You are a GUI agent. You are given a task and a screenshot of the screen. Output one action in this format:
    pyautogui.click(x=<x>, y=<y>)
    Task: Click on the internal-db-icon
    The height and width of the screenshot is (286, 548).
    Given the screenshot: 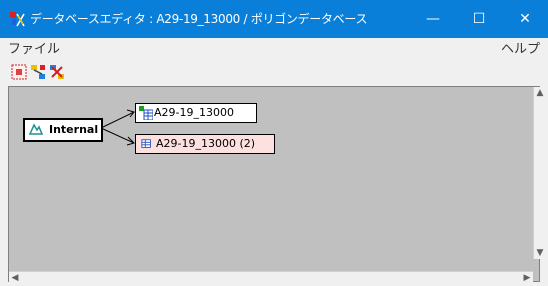 What is the action you would take?
    pyautogui.click(x=36, y=129)
    